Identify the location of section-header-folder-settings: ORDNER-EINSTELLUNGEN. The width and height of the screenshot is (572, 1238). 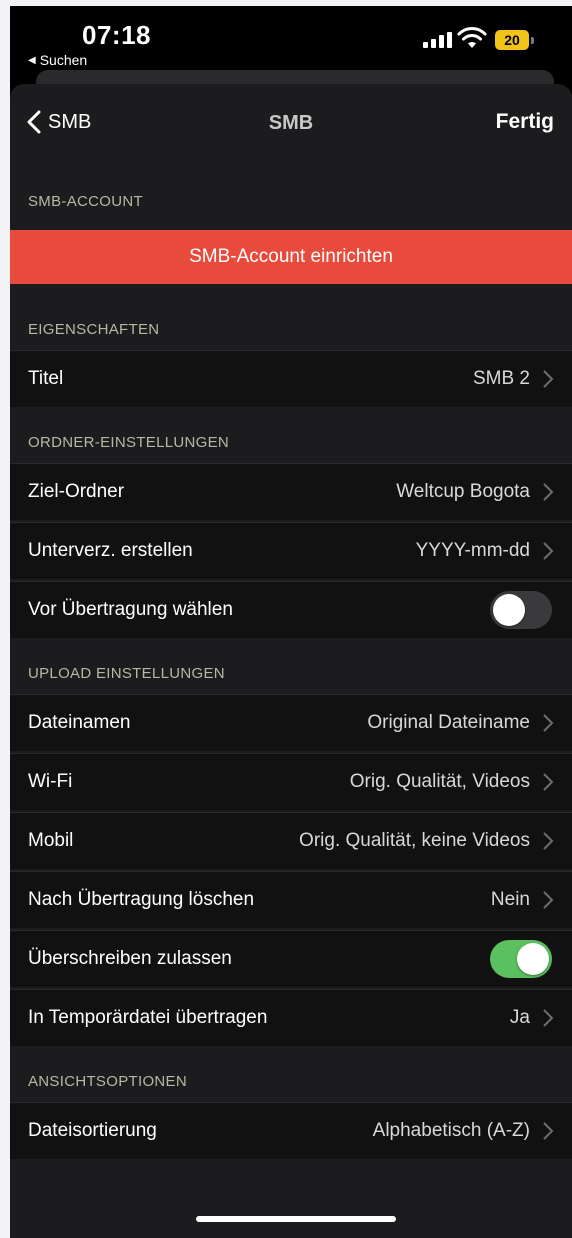
(291, 435).